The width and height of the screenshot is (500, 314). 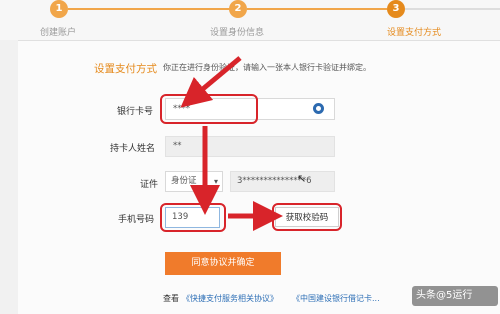 I want to click on phone-label: 手机号码, so click(x=136, y=220).